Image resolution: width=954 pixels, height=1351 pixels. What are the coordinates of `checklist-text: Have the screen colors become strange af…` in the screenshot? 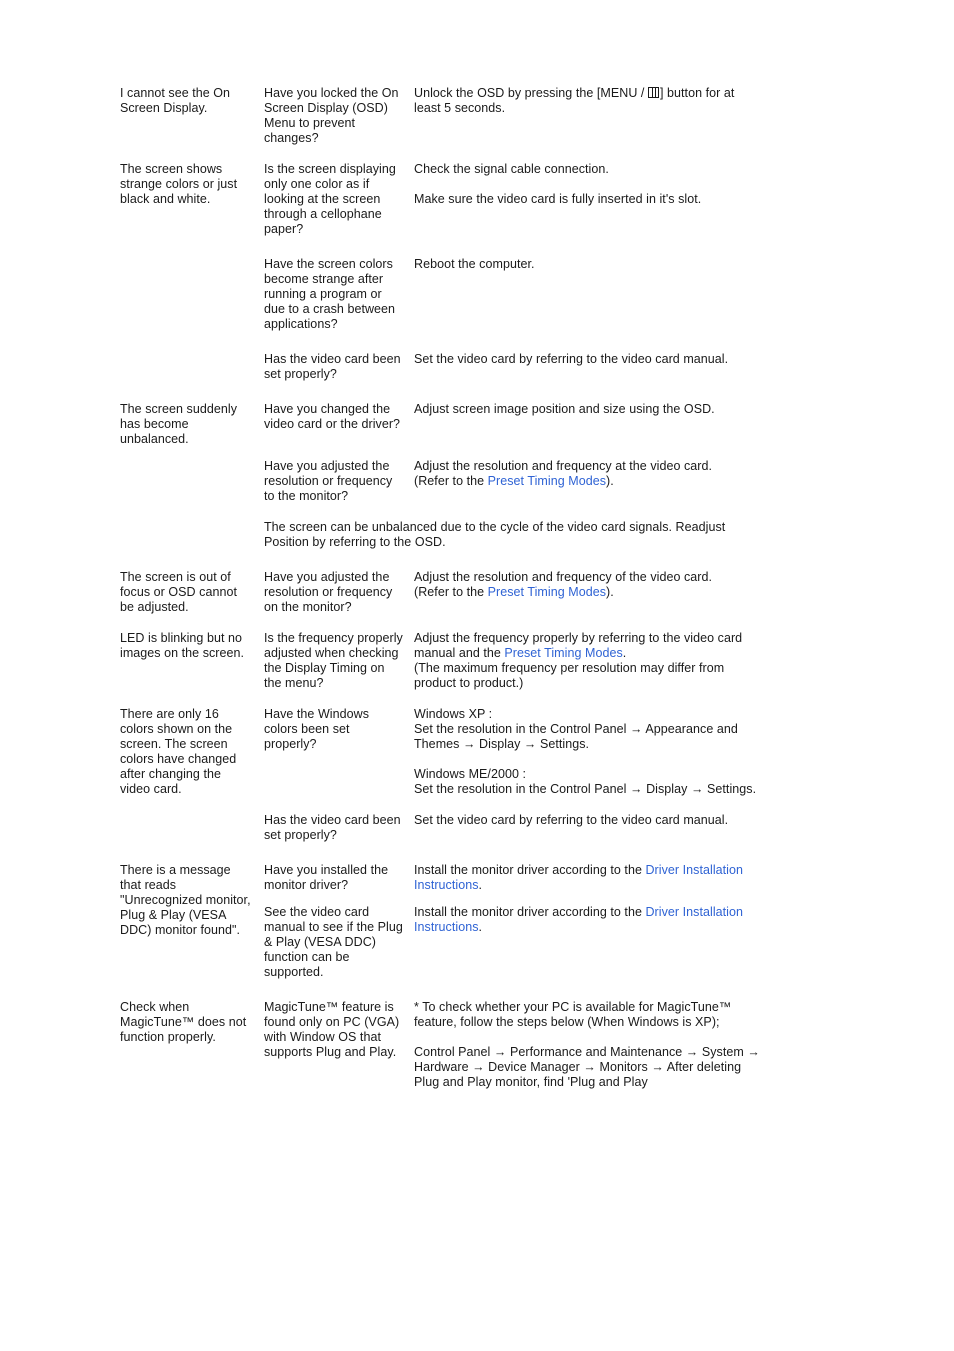 It's located at (330, 294).